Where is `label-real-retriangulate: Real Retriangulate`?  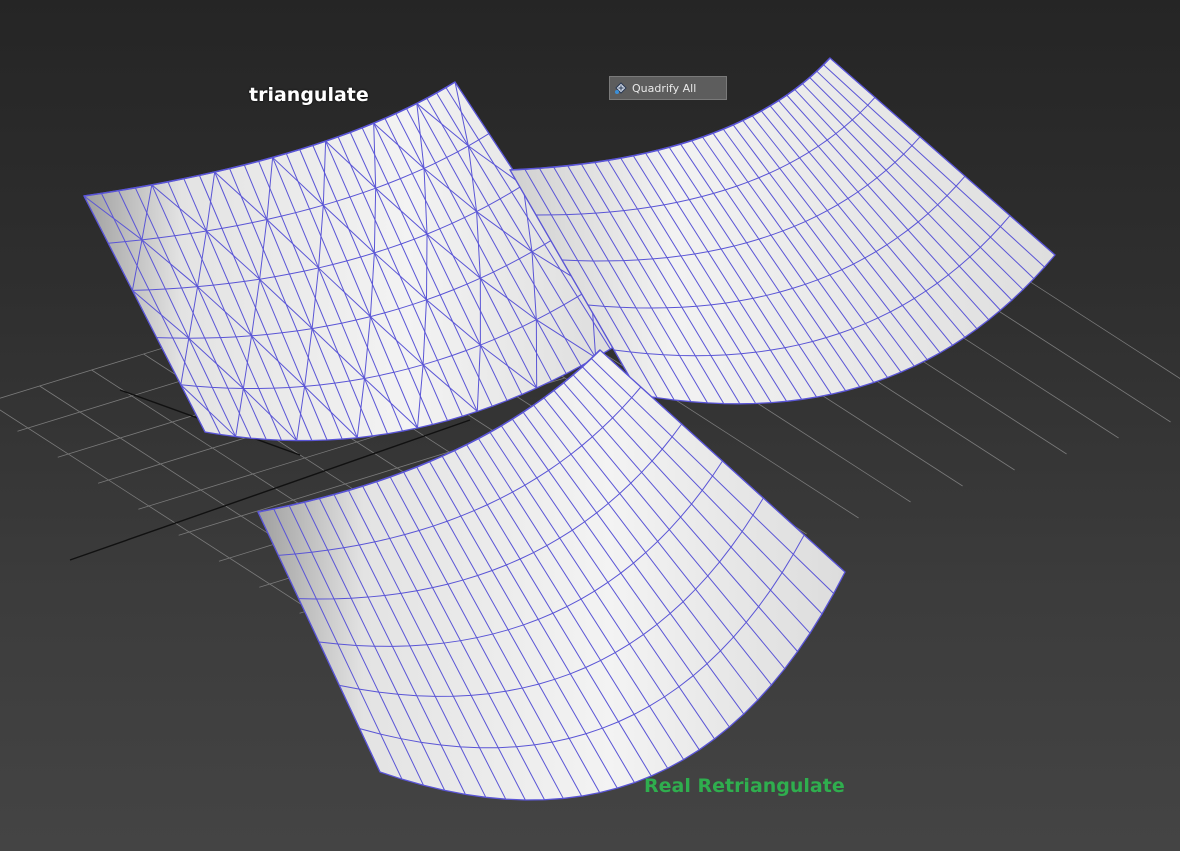
label-real-retriangulate: Real Retriangulate is located at coordinates (744, 786).